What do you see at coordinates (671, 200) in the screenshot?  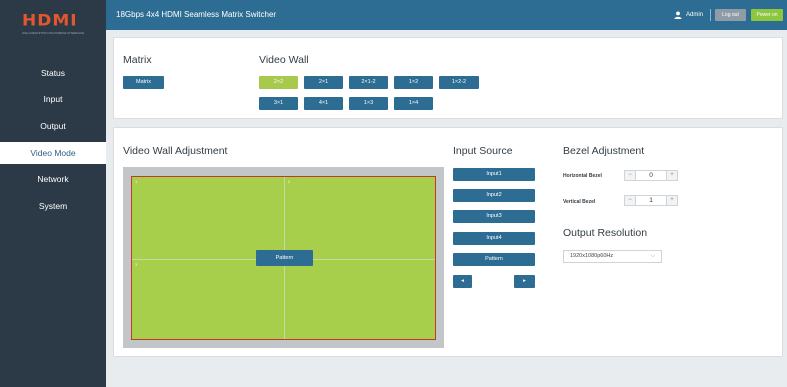 I see `vertical-bezel-increment-button: +` at bounding box center [671, 200].